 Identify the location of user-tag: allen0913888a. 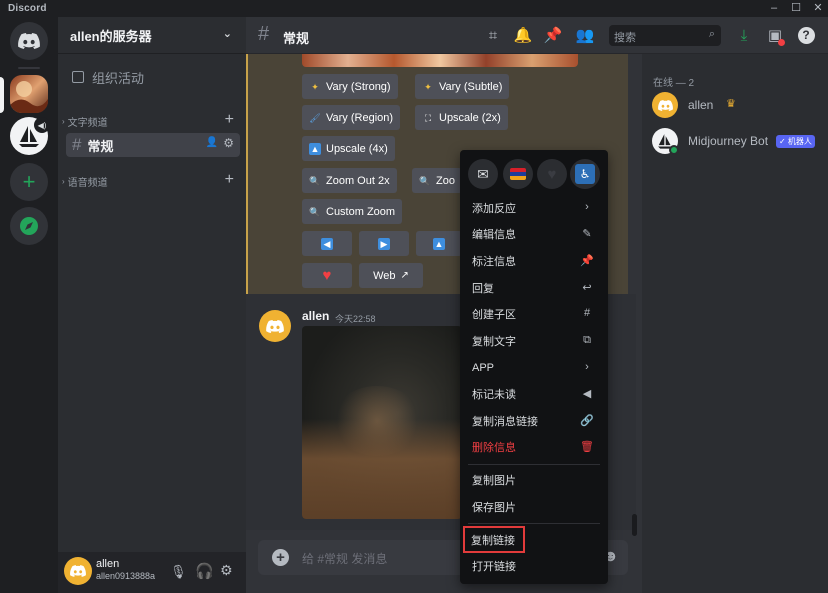
(126, 576).